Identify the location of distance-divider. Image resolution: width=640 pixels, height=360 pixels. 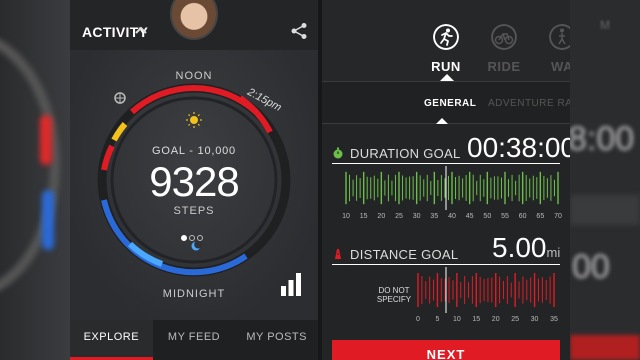
(446, 264).